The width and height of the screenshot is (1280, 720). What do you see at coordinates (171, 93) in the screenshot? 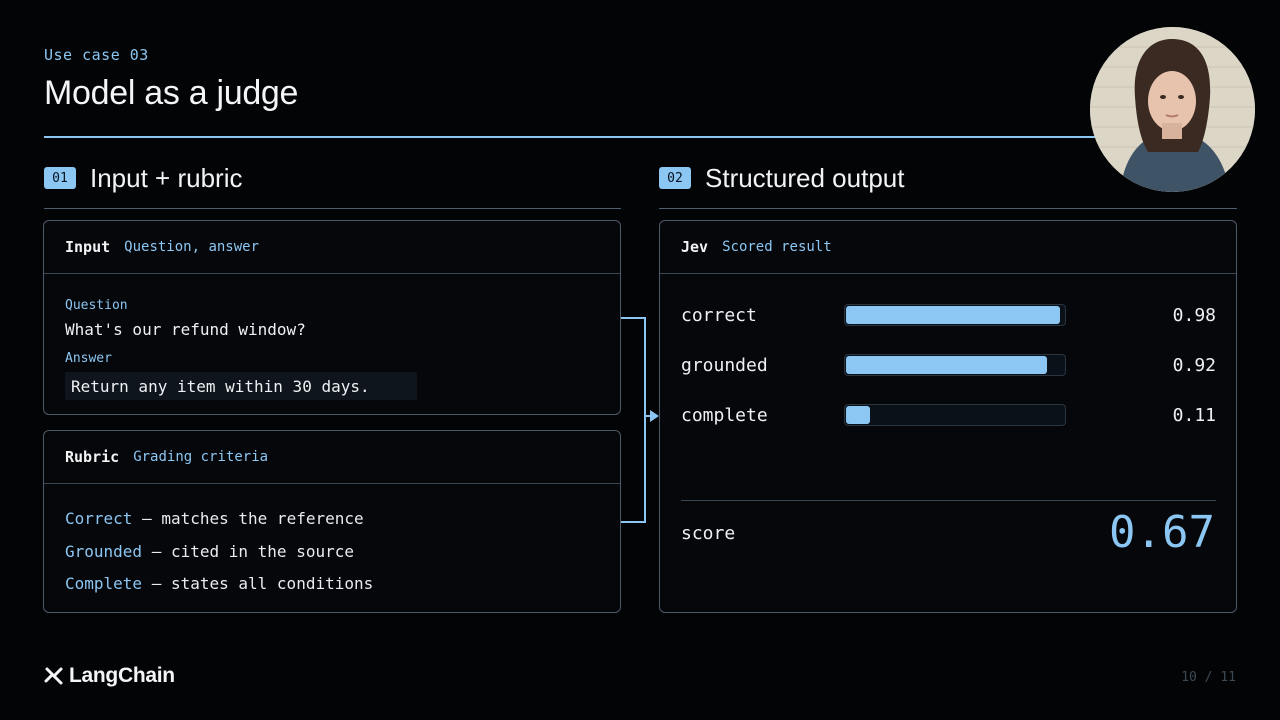
I see `page-title: Model as a judge` at bounding box center [171, 93].